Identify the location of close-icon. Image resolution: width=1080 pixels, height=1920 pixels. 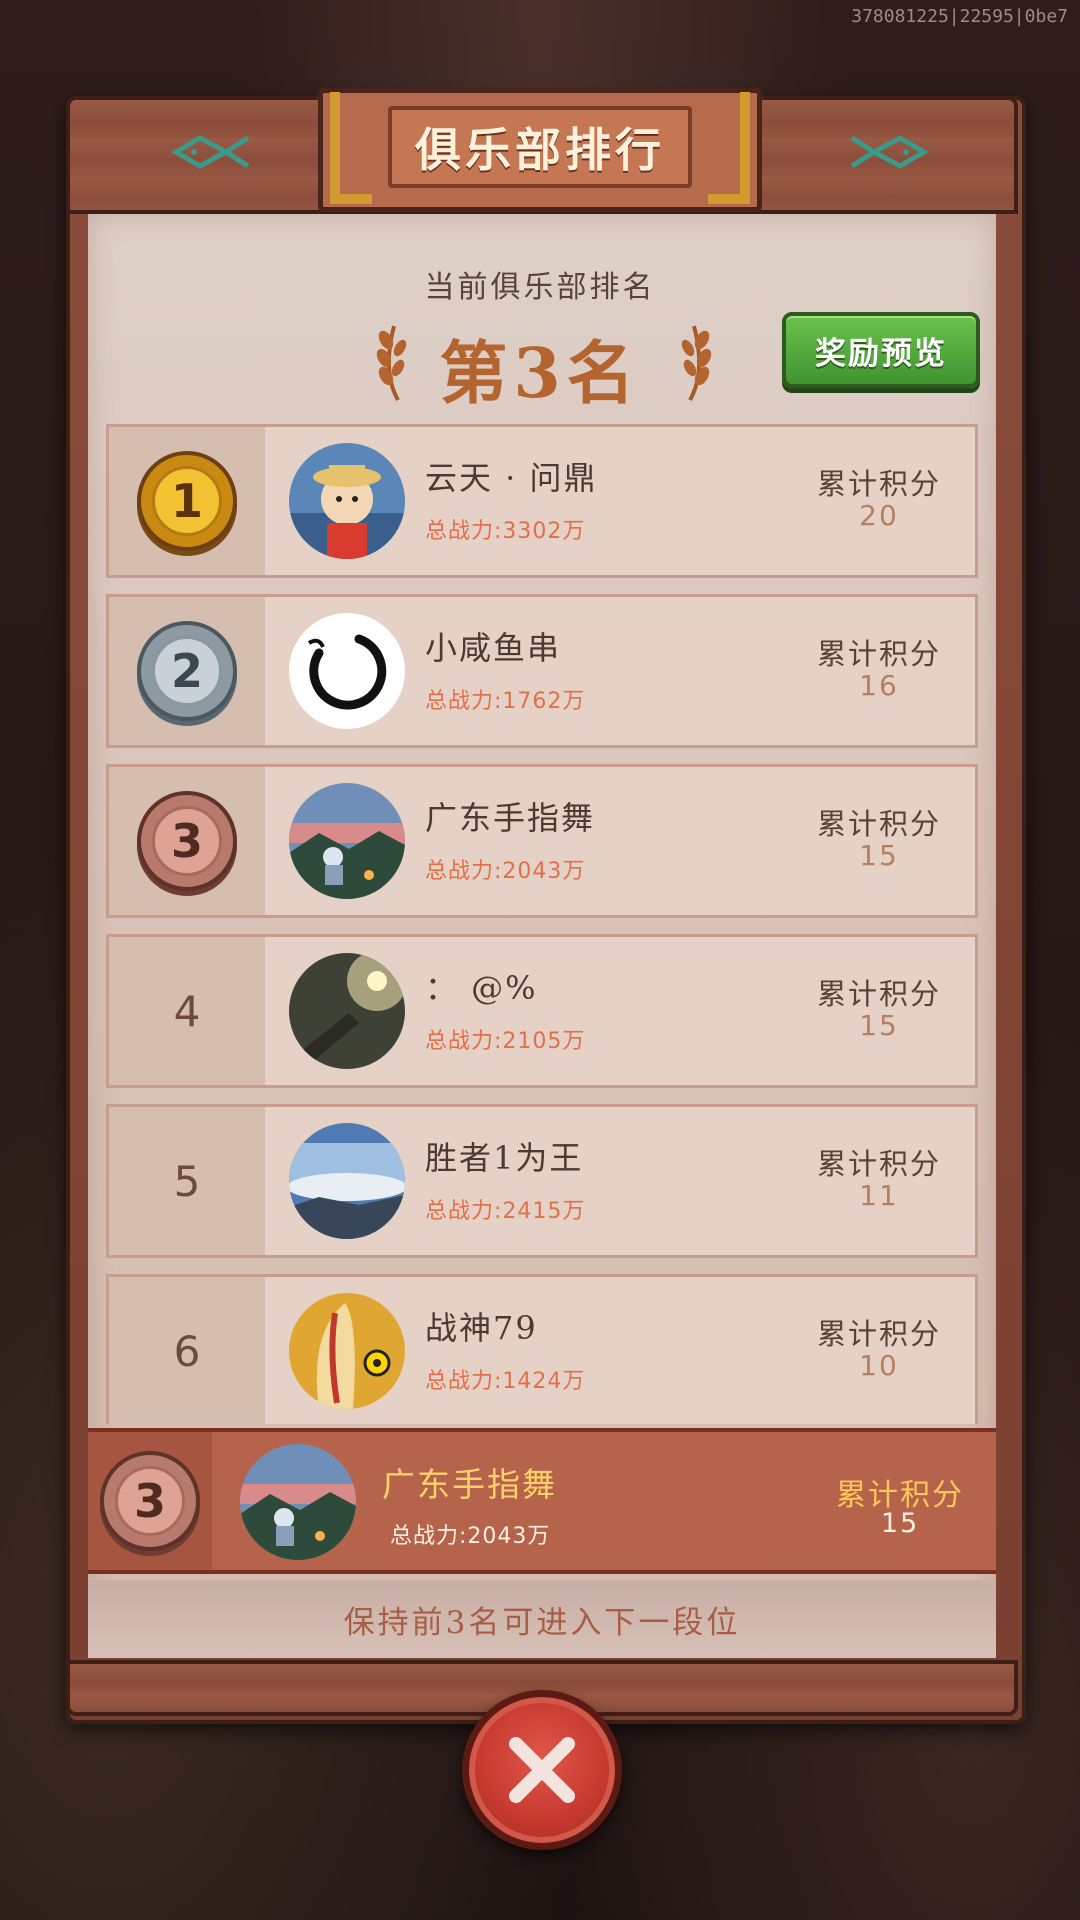
(542, 1770).